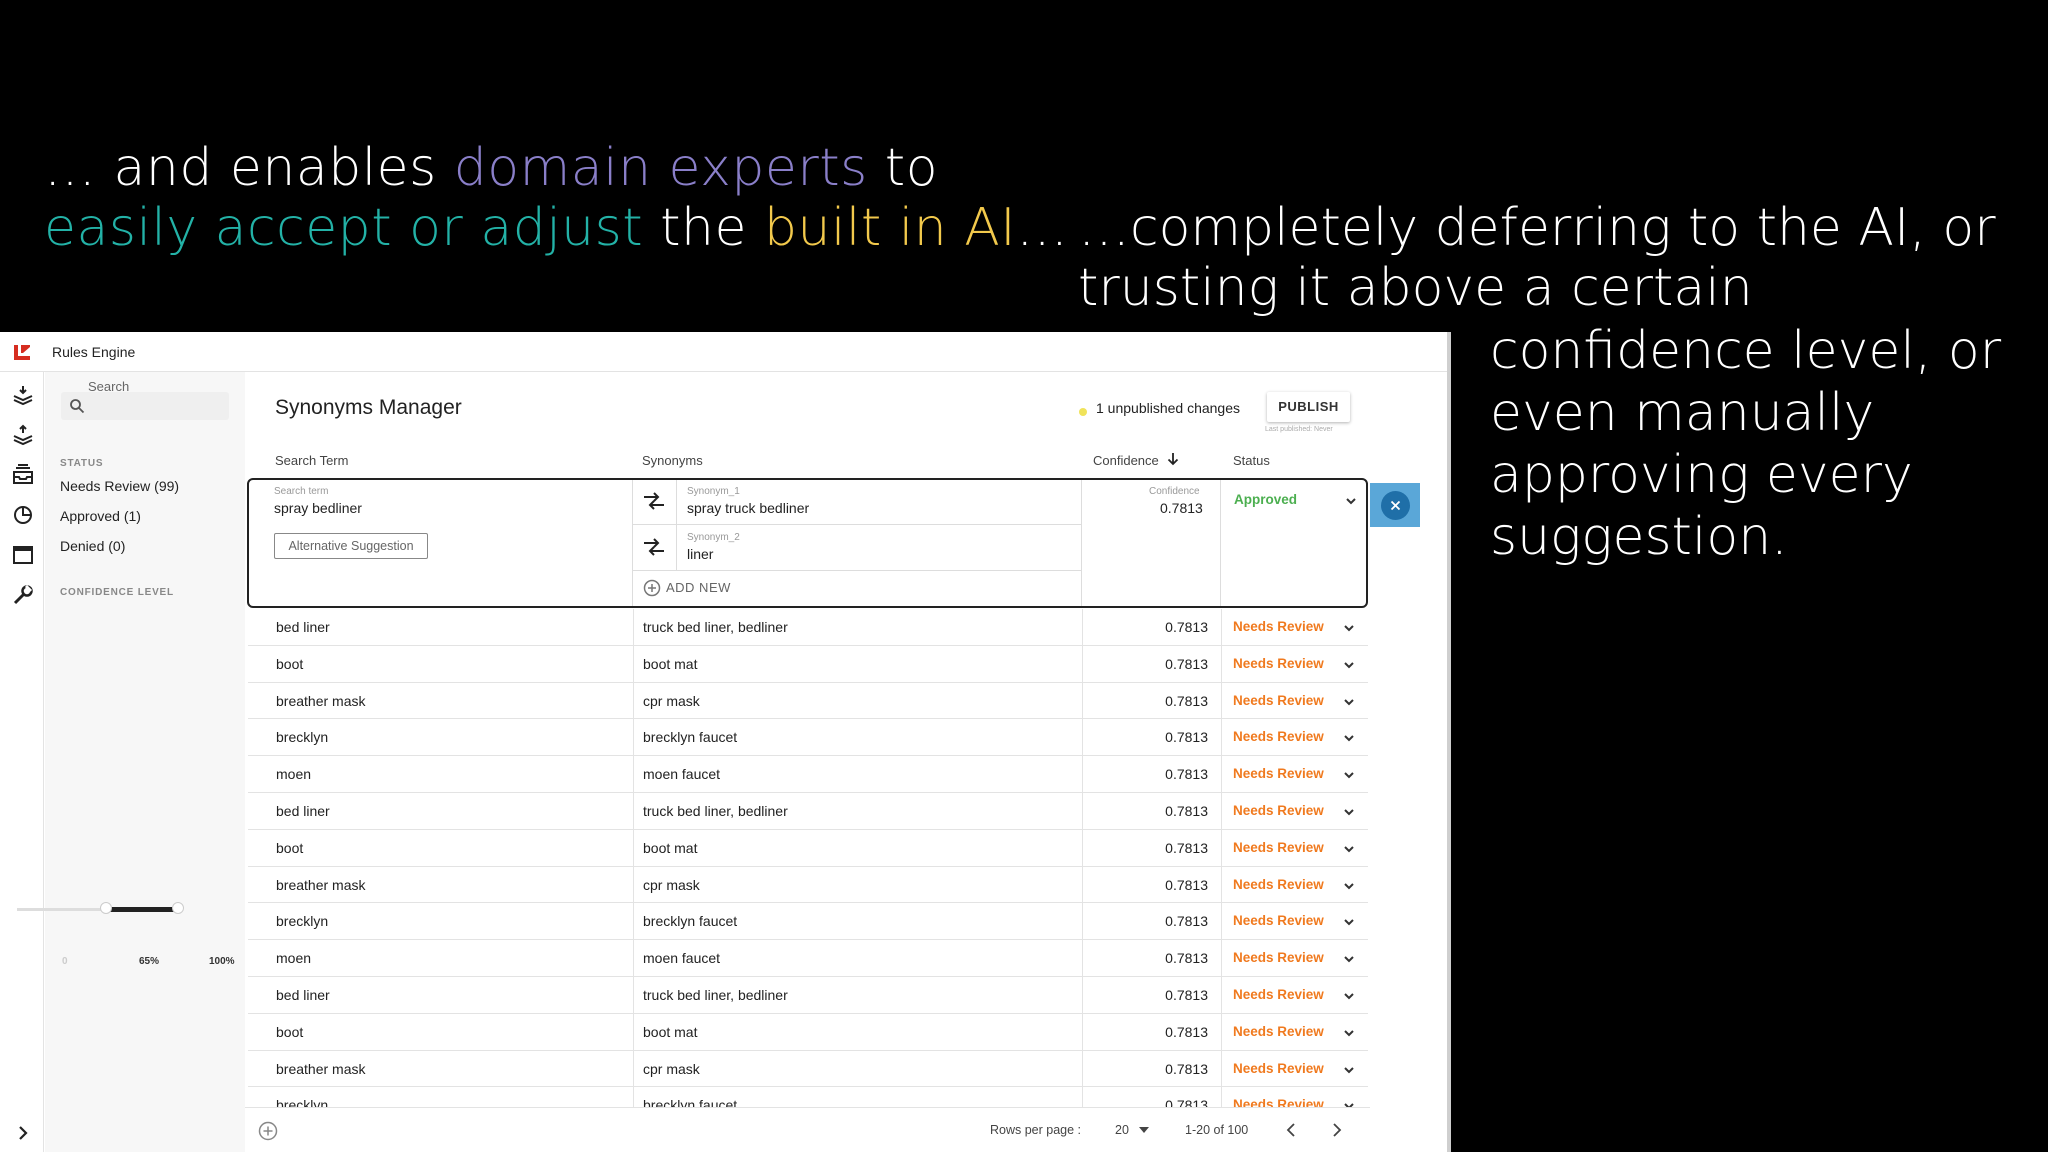  Describe the element at coordinates (318, 508) in the screenshot. I see `search-term-field: spray bedliner` at that location.